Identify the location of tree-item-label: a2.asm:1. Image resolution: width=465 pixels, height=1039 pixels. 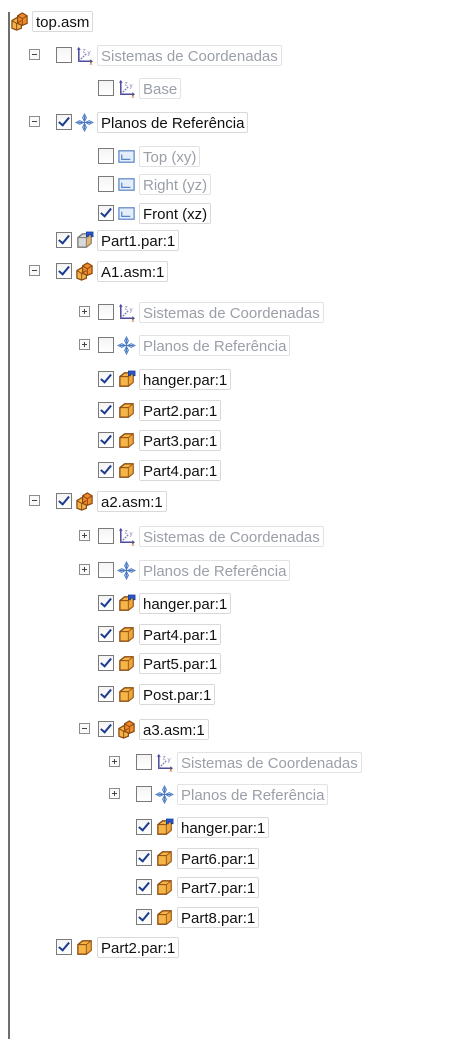
(132, 501).